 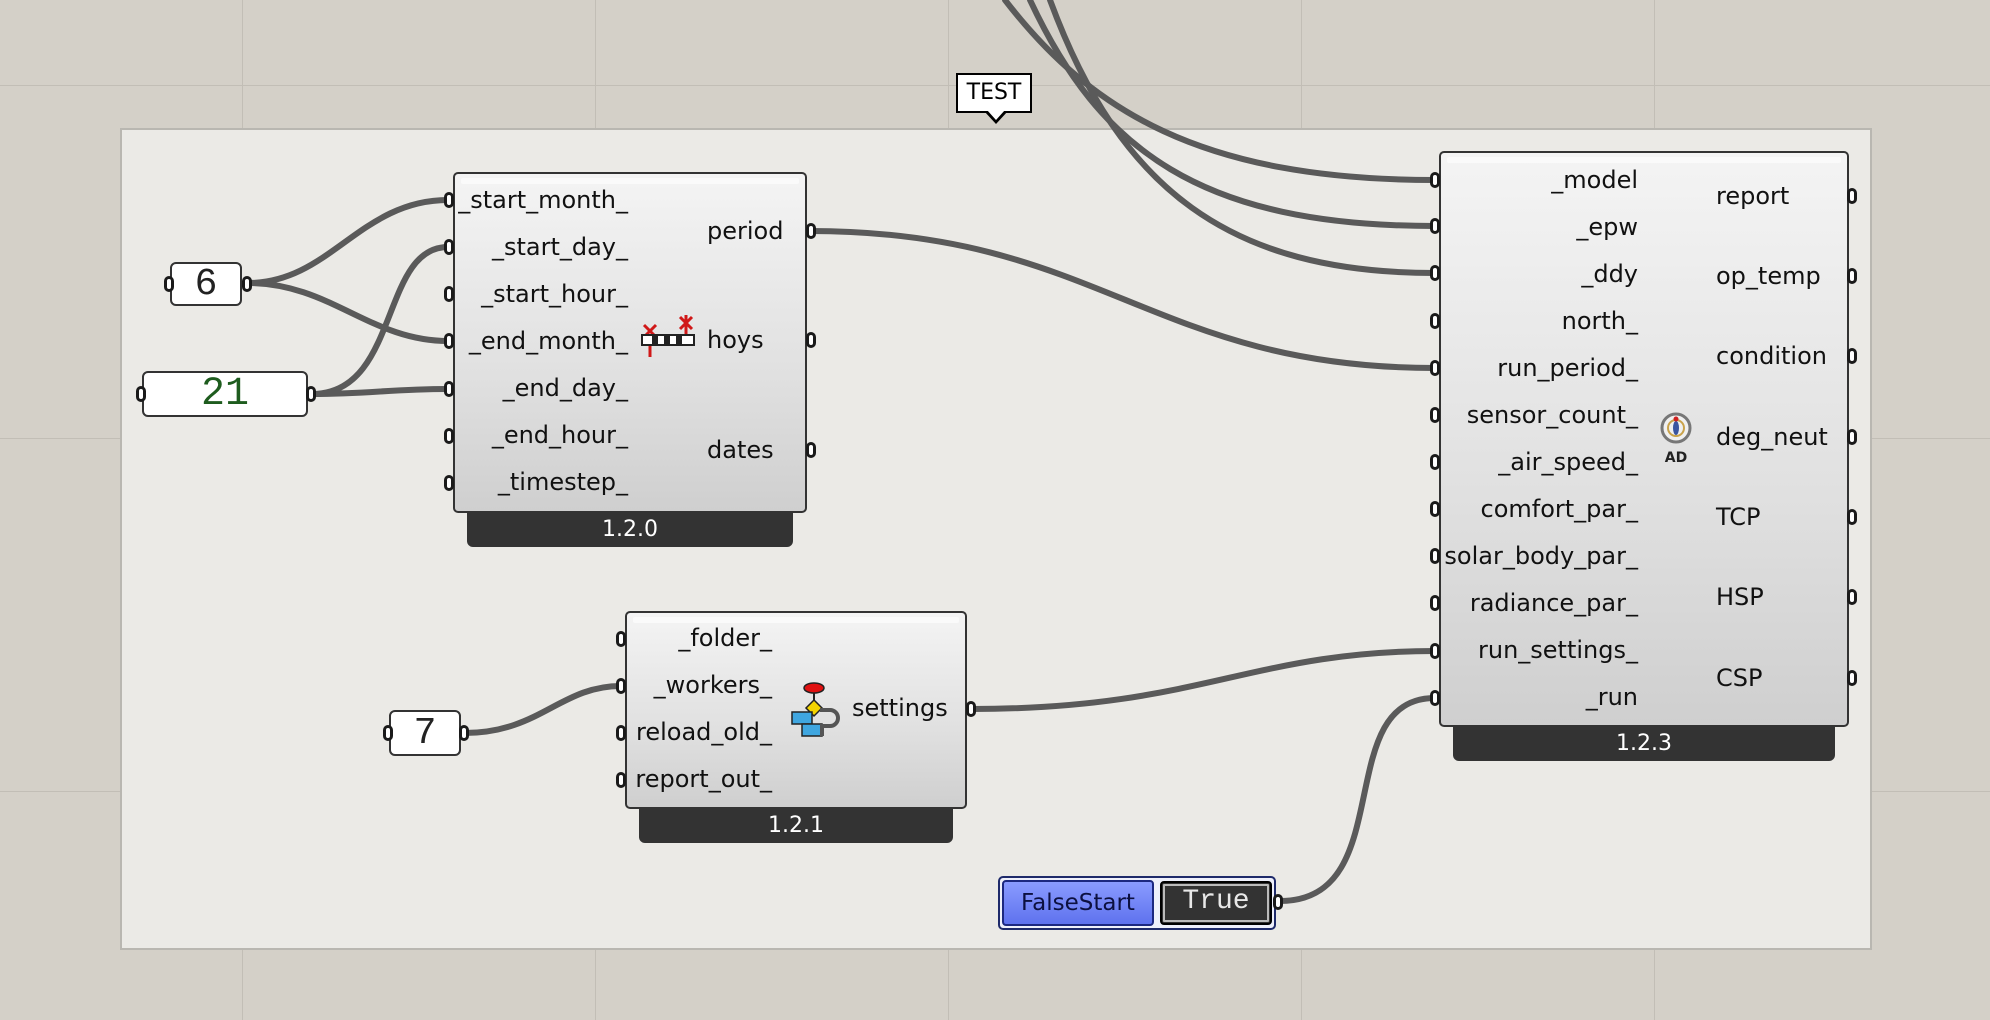 What do you see at coordinates (621, 780) in the screenshot?
I see `port-report-out` at bounding box center [621, 780].